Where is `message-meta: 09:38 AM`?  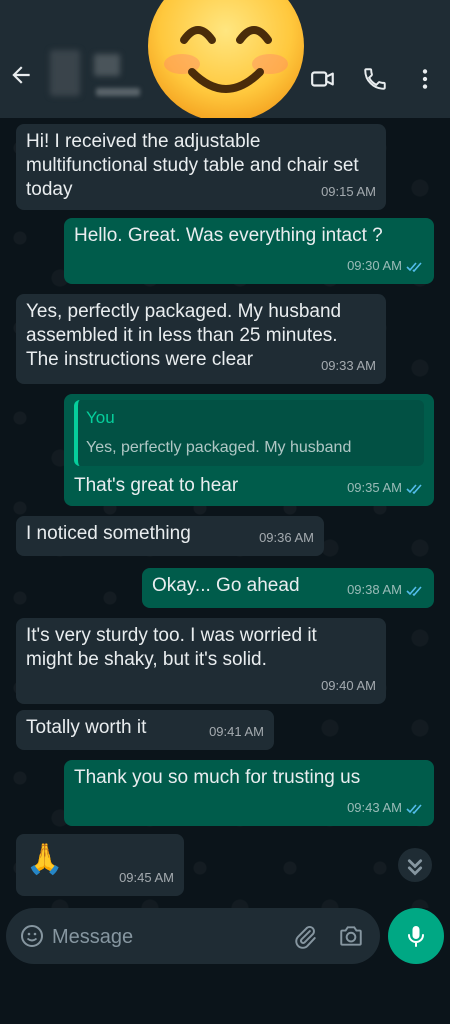
message-meta: 09:38 AM is located at coordinates (385, 590).